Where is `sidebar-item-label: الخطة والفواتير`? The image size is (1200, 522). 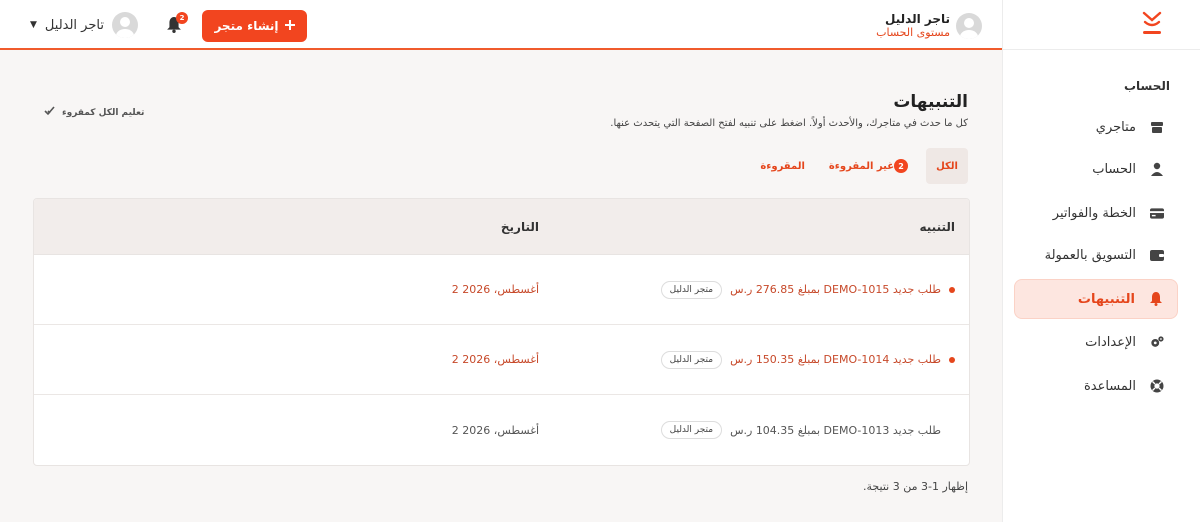
sidebar-item-label: الخطة والفواتير is located at coordinates (1094, 213).